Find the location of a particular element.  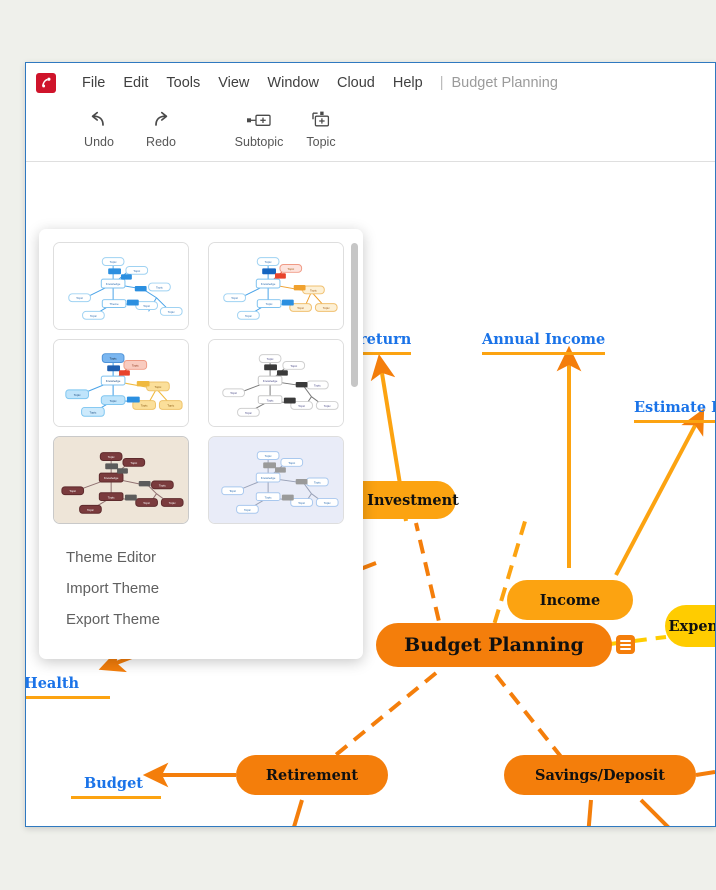

undo-button-label: Undo is located at coordinates (99, 142).